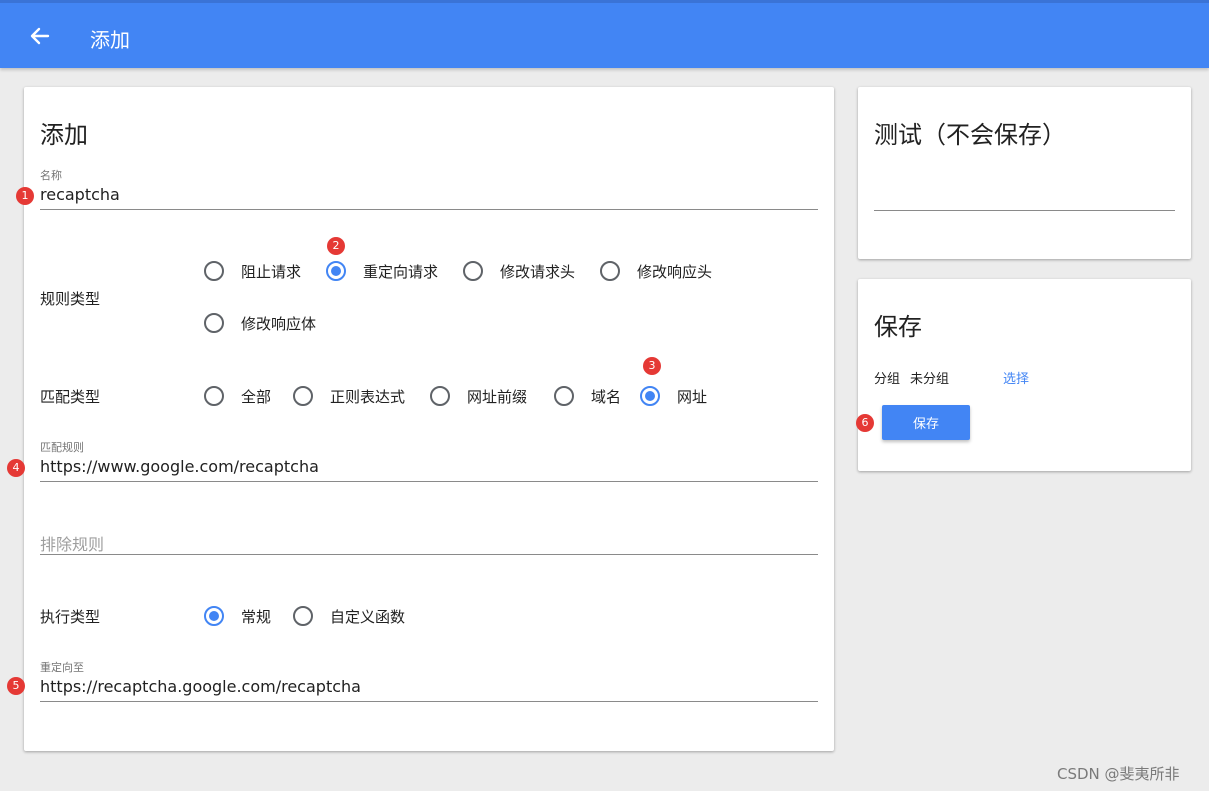 The image size is (1209, 791). What do you see at coordinates (25, 196) in the screenshot?
I see `annotation-marker: 1` at bounding box center [25, 196].